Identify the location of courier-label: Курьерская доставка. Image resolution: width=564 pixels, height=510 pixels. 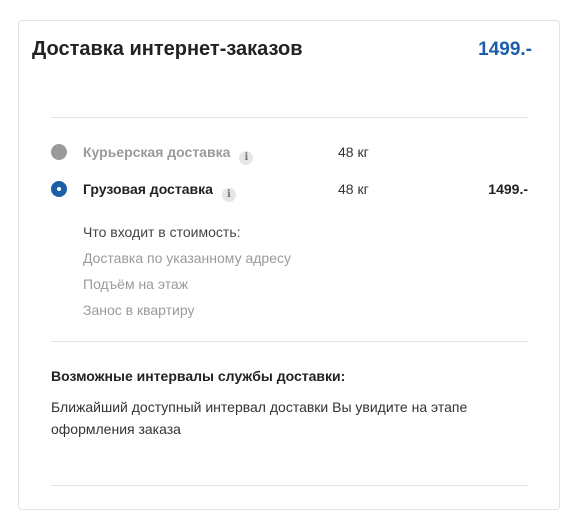
(157, 152).